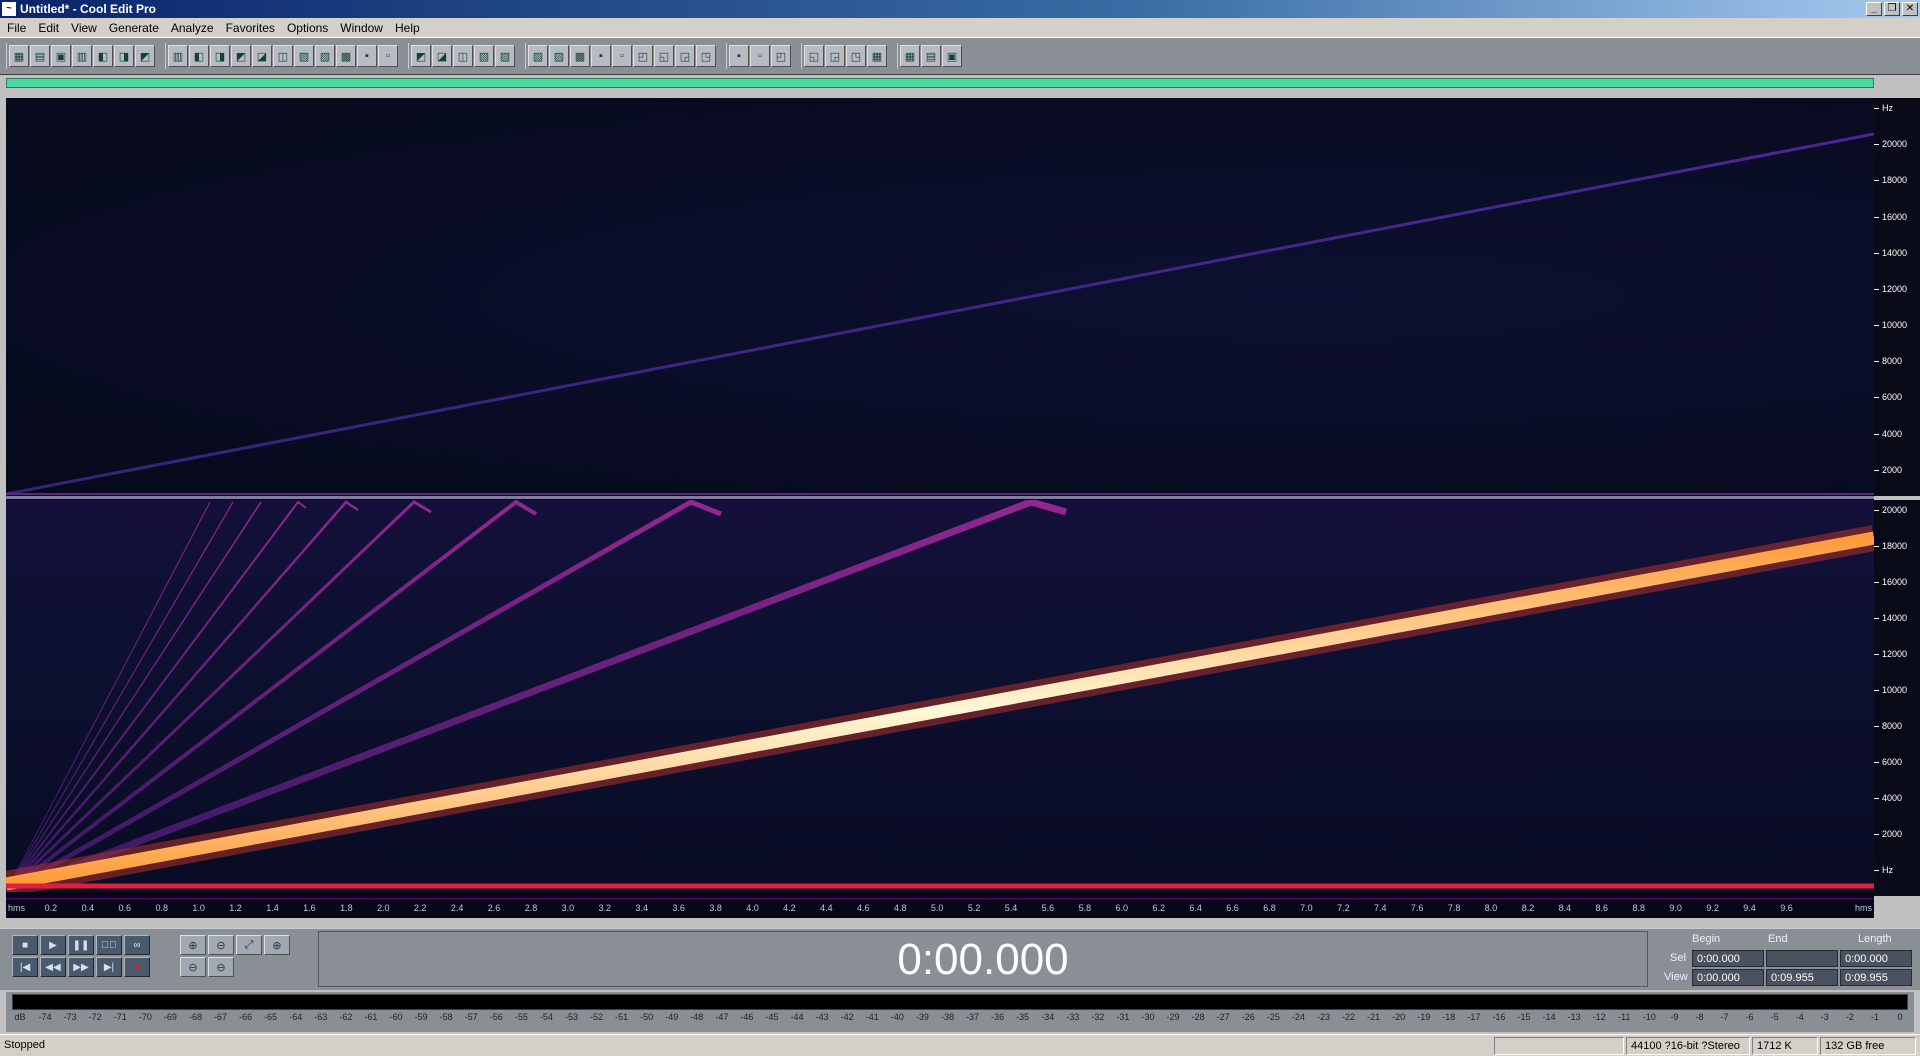 The height and width of the screenshot is (1056, 1920). What do you see at coordinates (940, 83) in the screenshot?
I see `overview-bar` at bounding box center [940, 83].